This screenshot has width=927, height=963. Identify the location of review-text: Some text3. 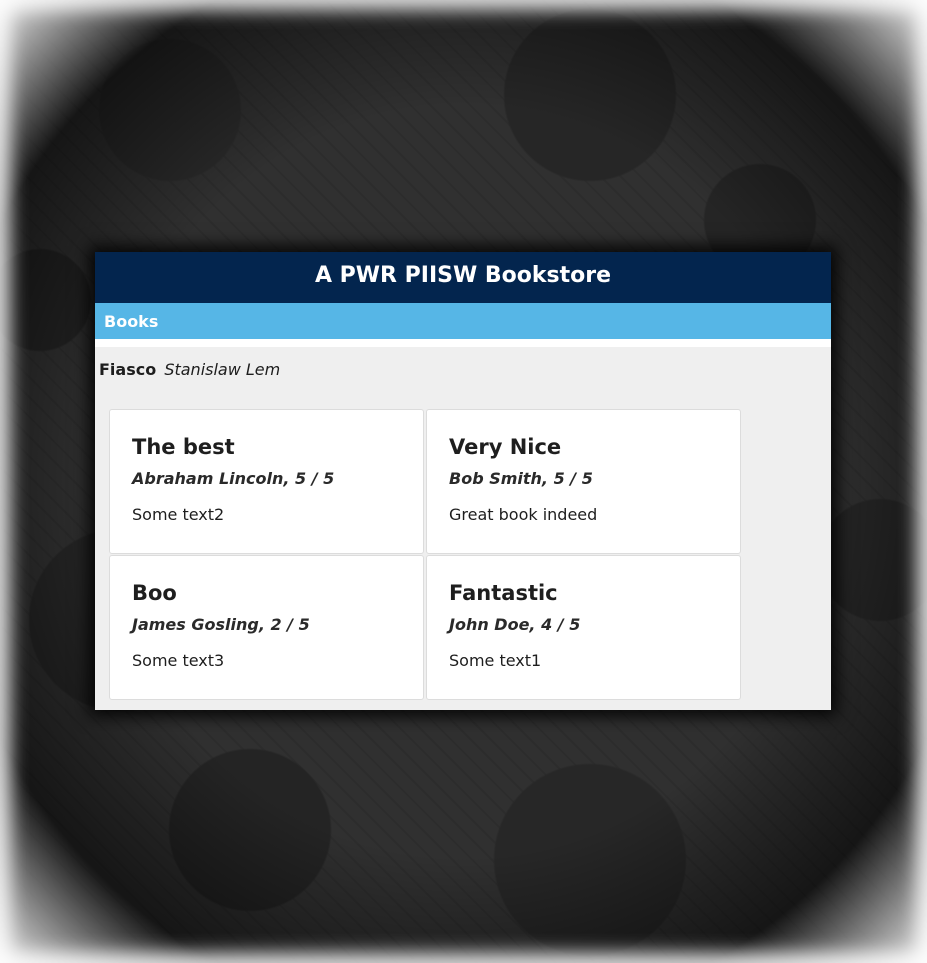
(178, 660).